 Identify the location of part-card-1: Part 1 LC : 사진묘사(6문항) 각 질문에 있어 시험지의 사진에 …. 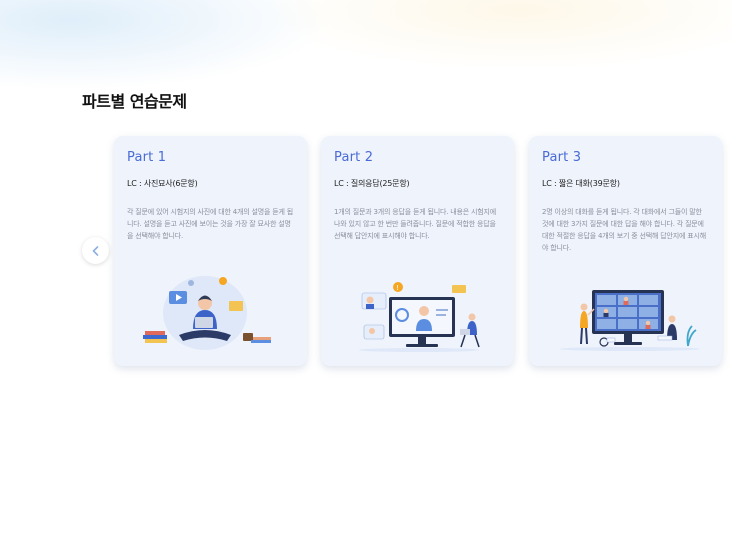
(210, 251).